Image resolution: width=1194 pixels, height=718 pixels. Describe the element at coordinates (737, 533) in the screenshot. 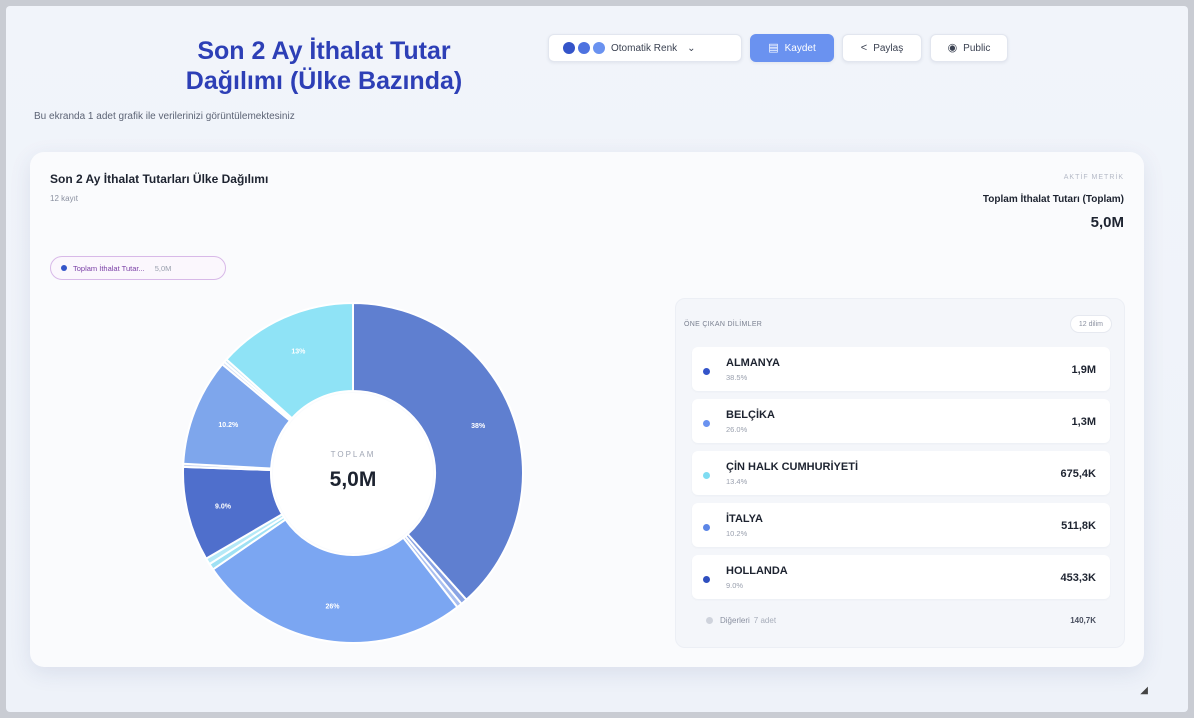

I see `slice-percent: 10.2%` at that location.